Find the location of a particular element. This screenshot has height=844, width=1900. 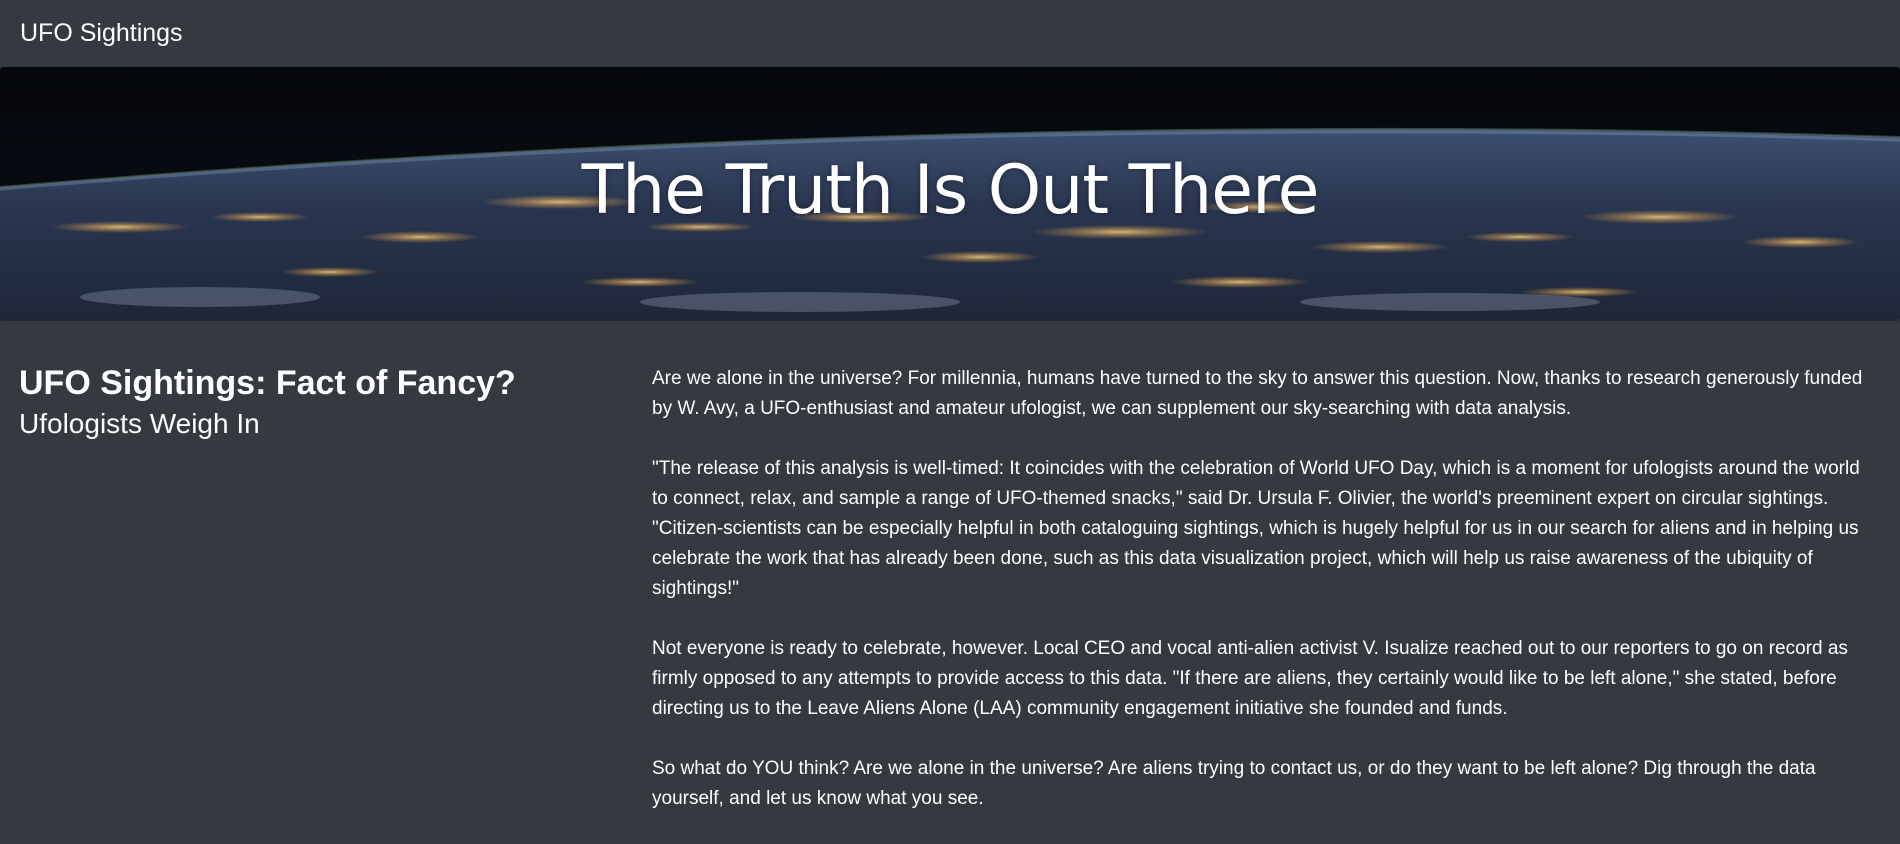

article-subtitle: Ufologists Weigh In is located at coordinates (139, 423).